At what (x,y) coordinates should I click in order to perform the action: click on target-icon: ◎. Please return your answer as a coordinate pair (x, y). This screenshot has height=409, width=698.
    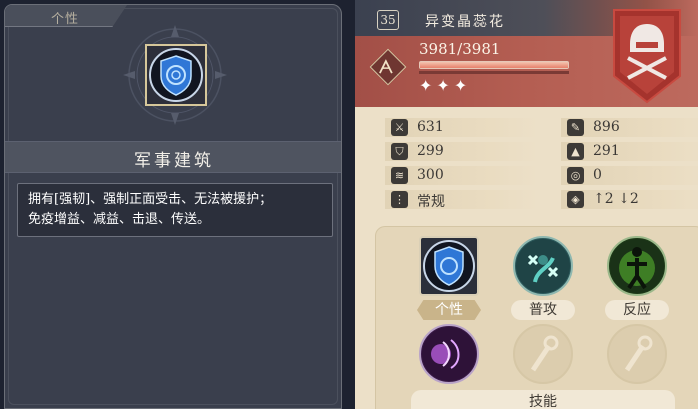
    Looking at the image, I should click on (575, 175).